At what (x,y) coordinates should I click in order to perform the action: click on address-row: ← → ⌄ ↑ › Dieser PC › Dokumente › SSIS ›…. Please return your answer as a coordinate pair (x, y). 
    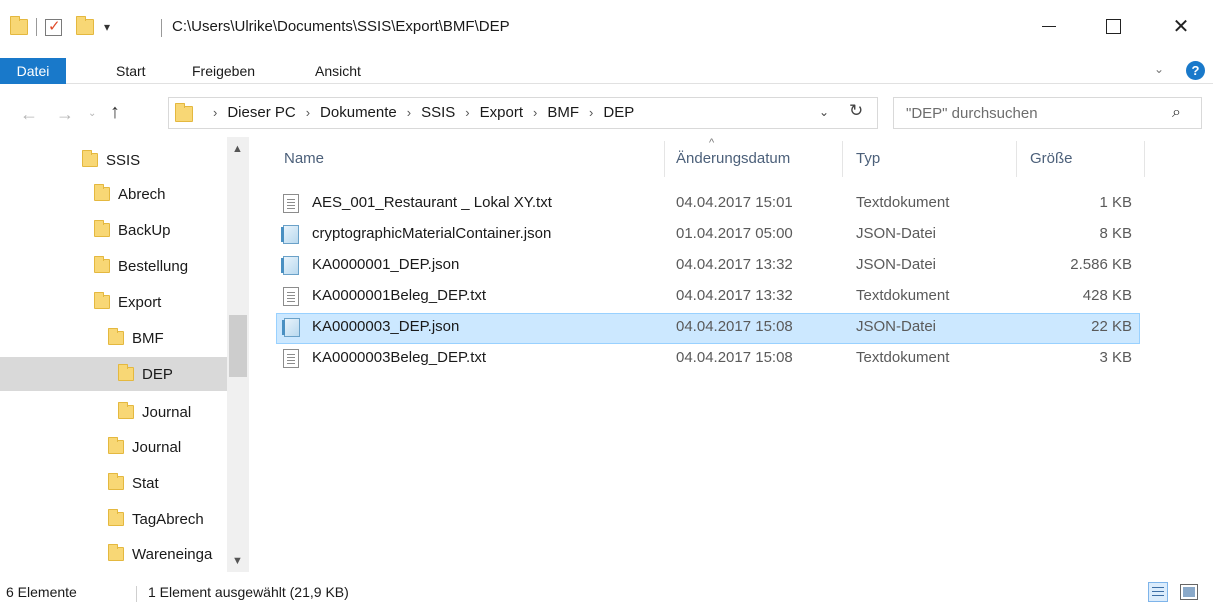
    Looking at the image, I should click on (606, 114).